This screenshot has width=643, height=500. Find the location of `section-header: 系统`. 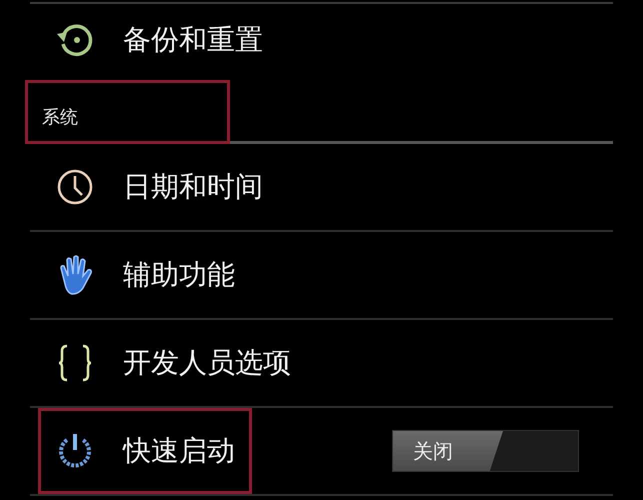

section-header: 系统 is located at coordinates (60, 117).